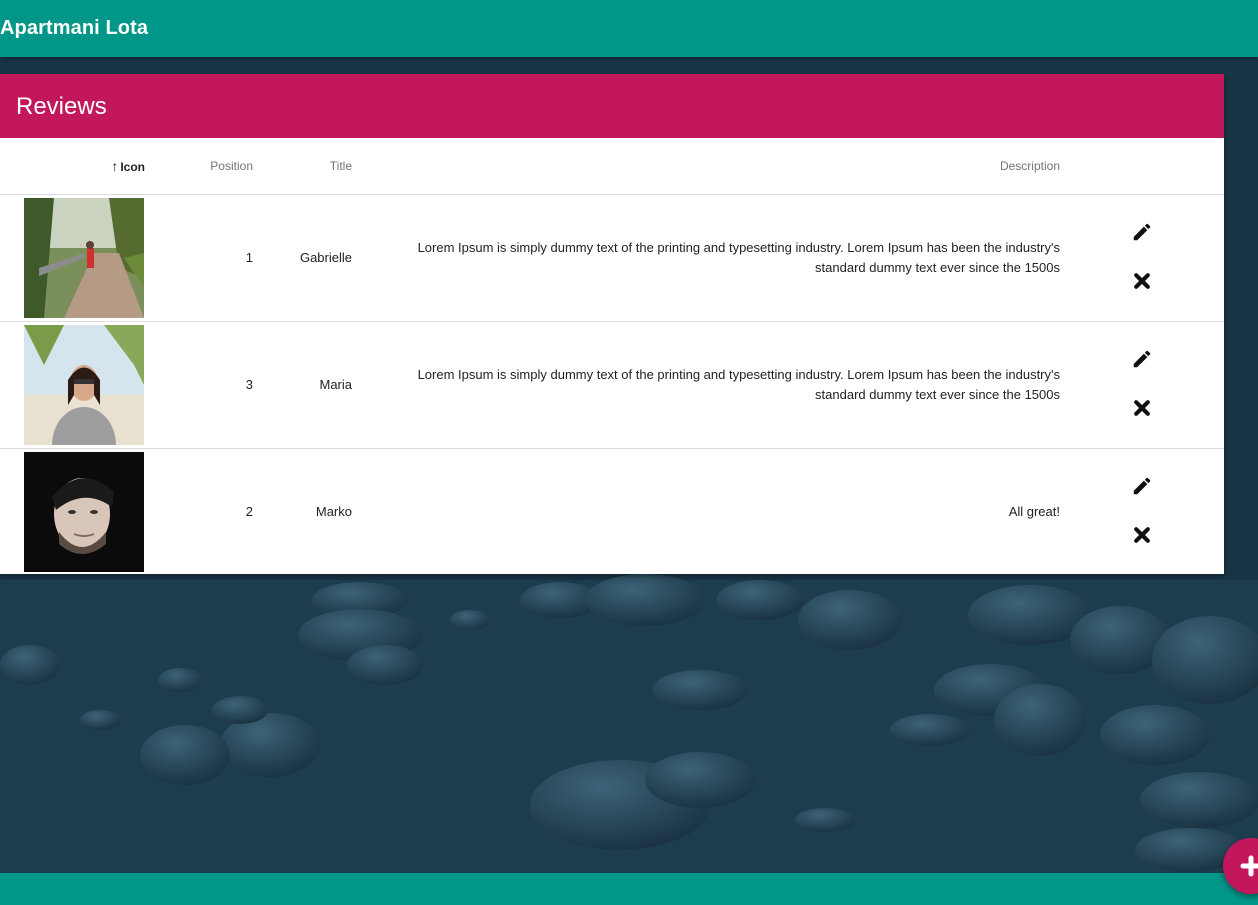 This screenshot has width=1258, height=905. I want to click on column-header-icon: ↑ Icon, so click(72, 166).